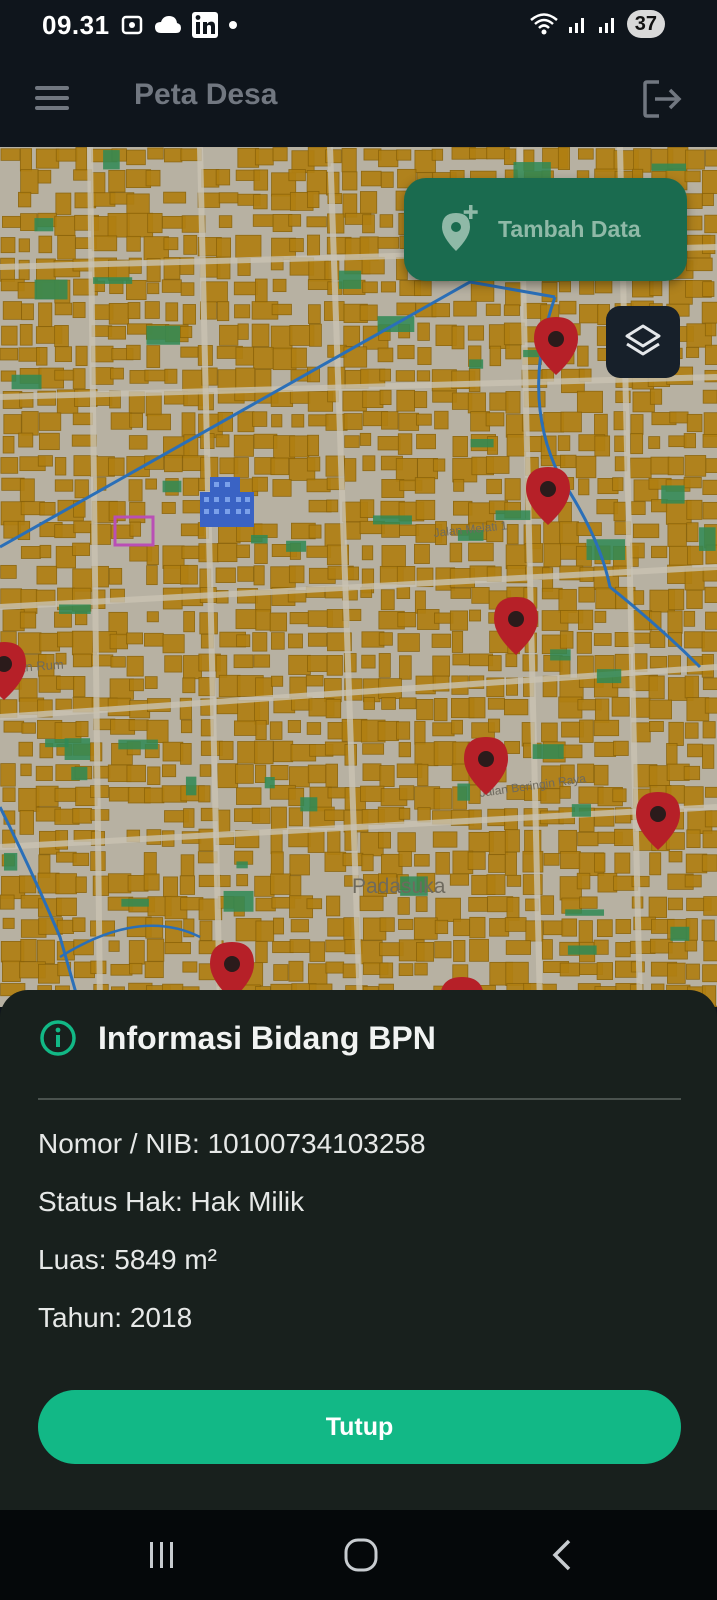 This screenshot has height=1600, width=717. What do you see at coordinates (562, 1555) in the screenshot?
I see `back-button` at bounding box center [562, 1555].